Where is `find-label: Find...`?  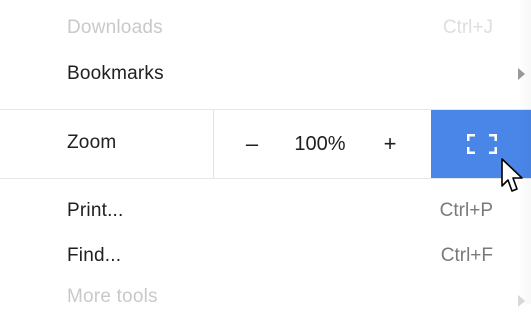 find-label: Find... is located at coordinates (94, 255).